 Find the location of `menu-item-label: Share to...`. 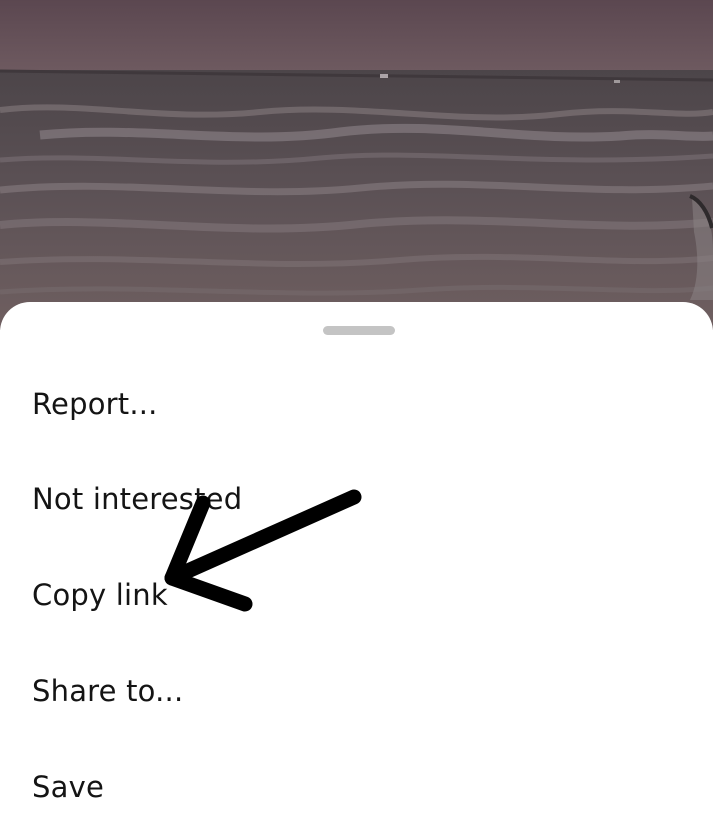

menu-item-label: Share to... is located at coordinates (108, 691).